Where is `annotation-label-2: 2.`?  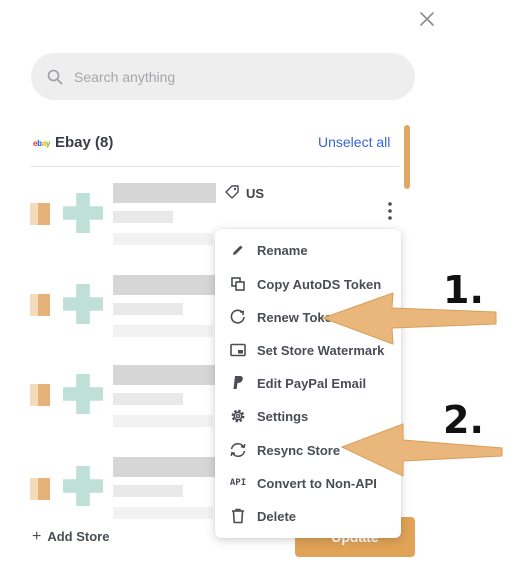
annotation-label-2: 2. is located at coordinates (463, 420).